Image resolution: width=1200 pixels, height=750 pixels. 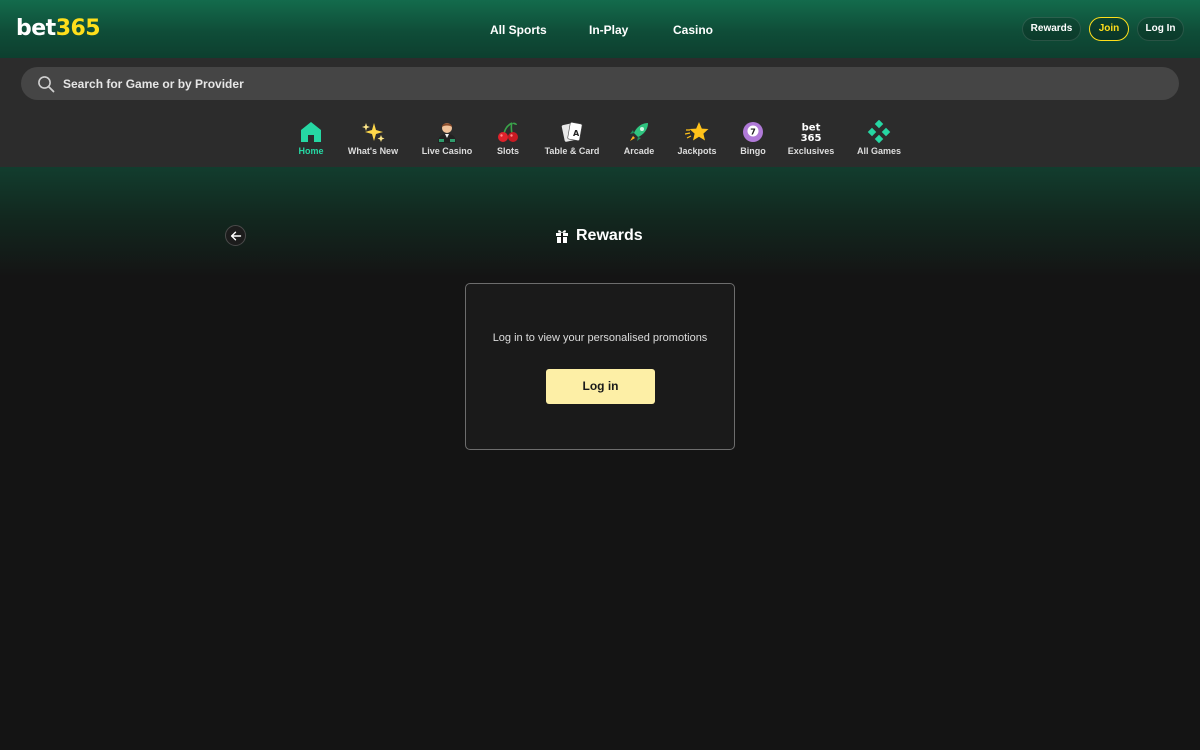 What do you see at coordinates (879, 132) in the screenshot?
I see `diamond-grid-icon` at bounding box center [879, 132].